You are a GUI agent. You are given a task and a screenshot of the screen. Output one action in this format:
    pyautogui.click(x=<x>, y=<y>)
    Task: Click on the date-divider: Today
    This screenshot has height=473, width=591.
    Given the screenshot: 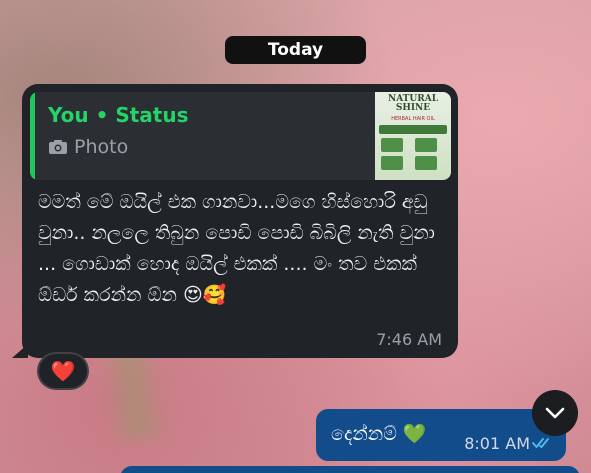 What is the action you would take?
    pyautogui.click(x=295, y=50)
    